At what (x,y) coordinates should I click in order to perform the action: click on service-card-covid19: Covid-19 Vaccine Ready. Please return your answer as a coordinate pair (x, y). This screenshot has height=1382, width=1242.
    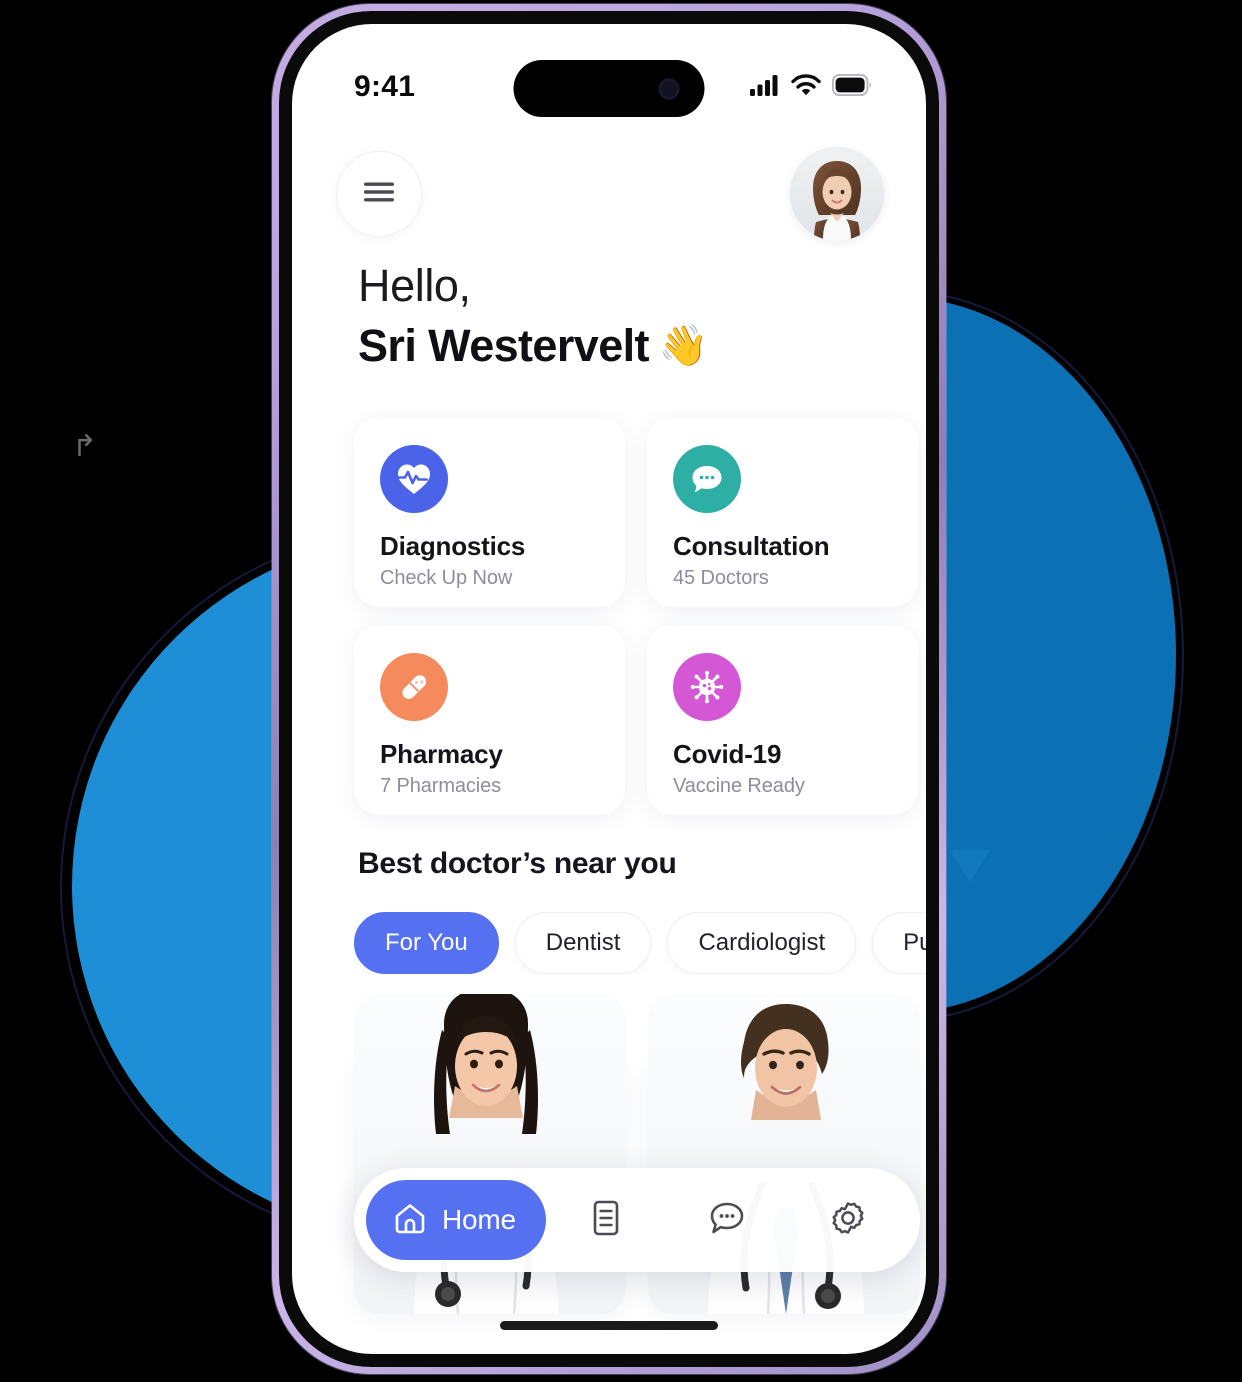
    Looking at the image, I should click on (782, 720).